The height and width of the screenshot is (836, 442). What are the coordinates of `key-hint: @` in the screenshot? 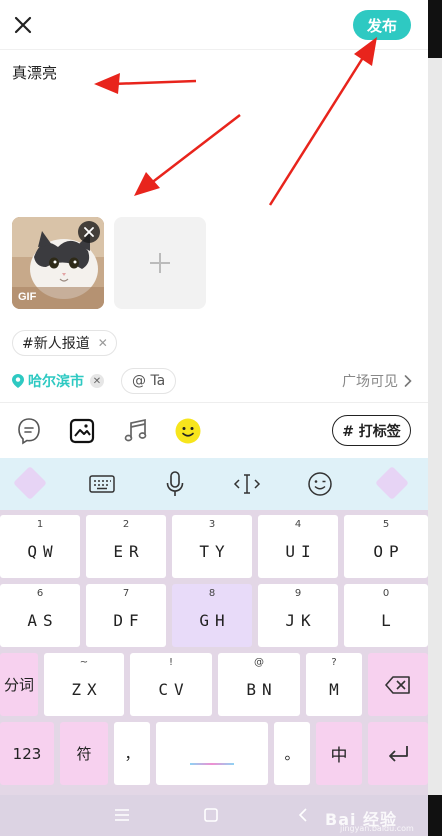 It's located at (259, 662).